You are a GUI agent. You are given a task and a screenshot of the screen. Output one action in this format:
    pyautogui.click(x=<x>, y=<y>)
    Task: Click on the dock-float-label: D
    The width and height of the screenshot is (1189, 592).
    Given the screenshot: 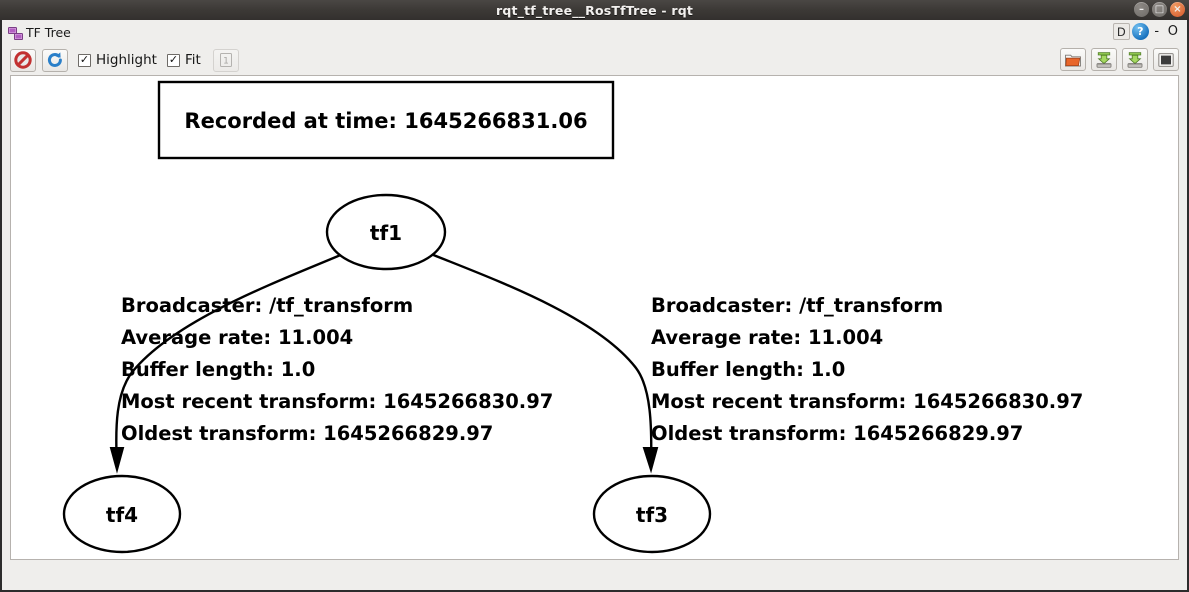 What is the action you would take?
    pyautogui.click(x=1121, y=31)
    